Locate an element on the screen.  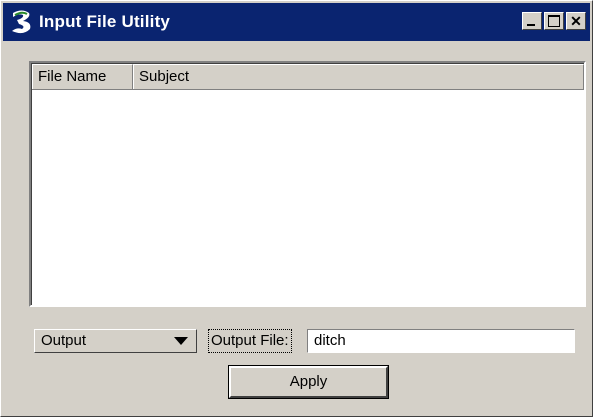
close-icon: ✕ is located at coordinates (576, 20).